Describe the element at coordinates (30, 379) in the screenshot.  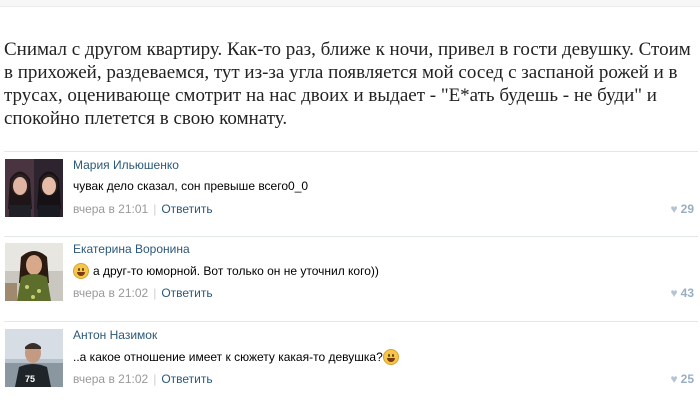
I see `svg-text: 75` at that location.